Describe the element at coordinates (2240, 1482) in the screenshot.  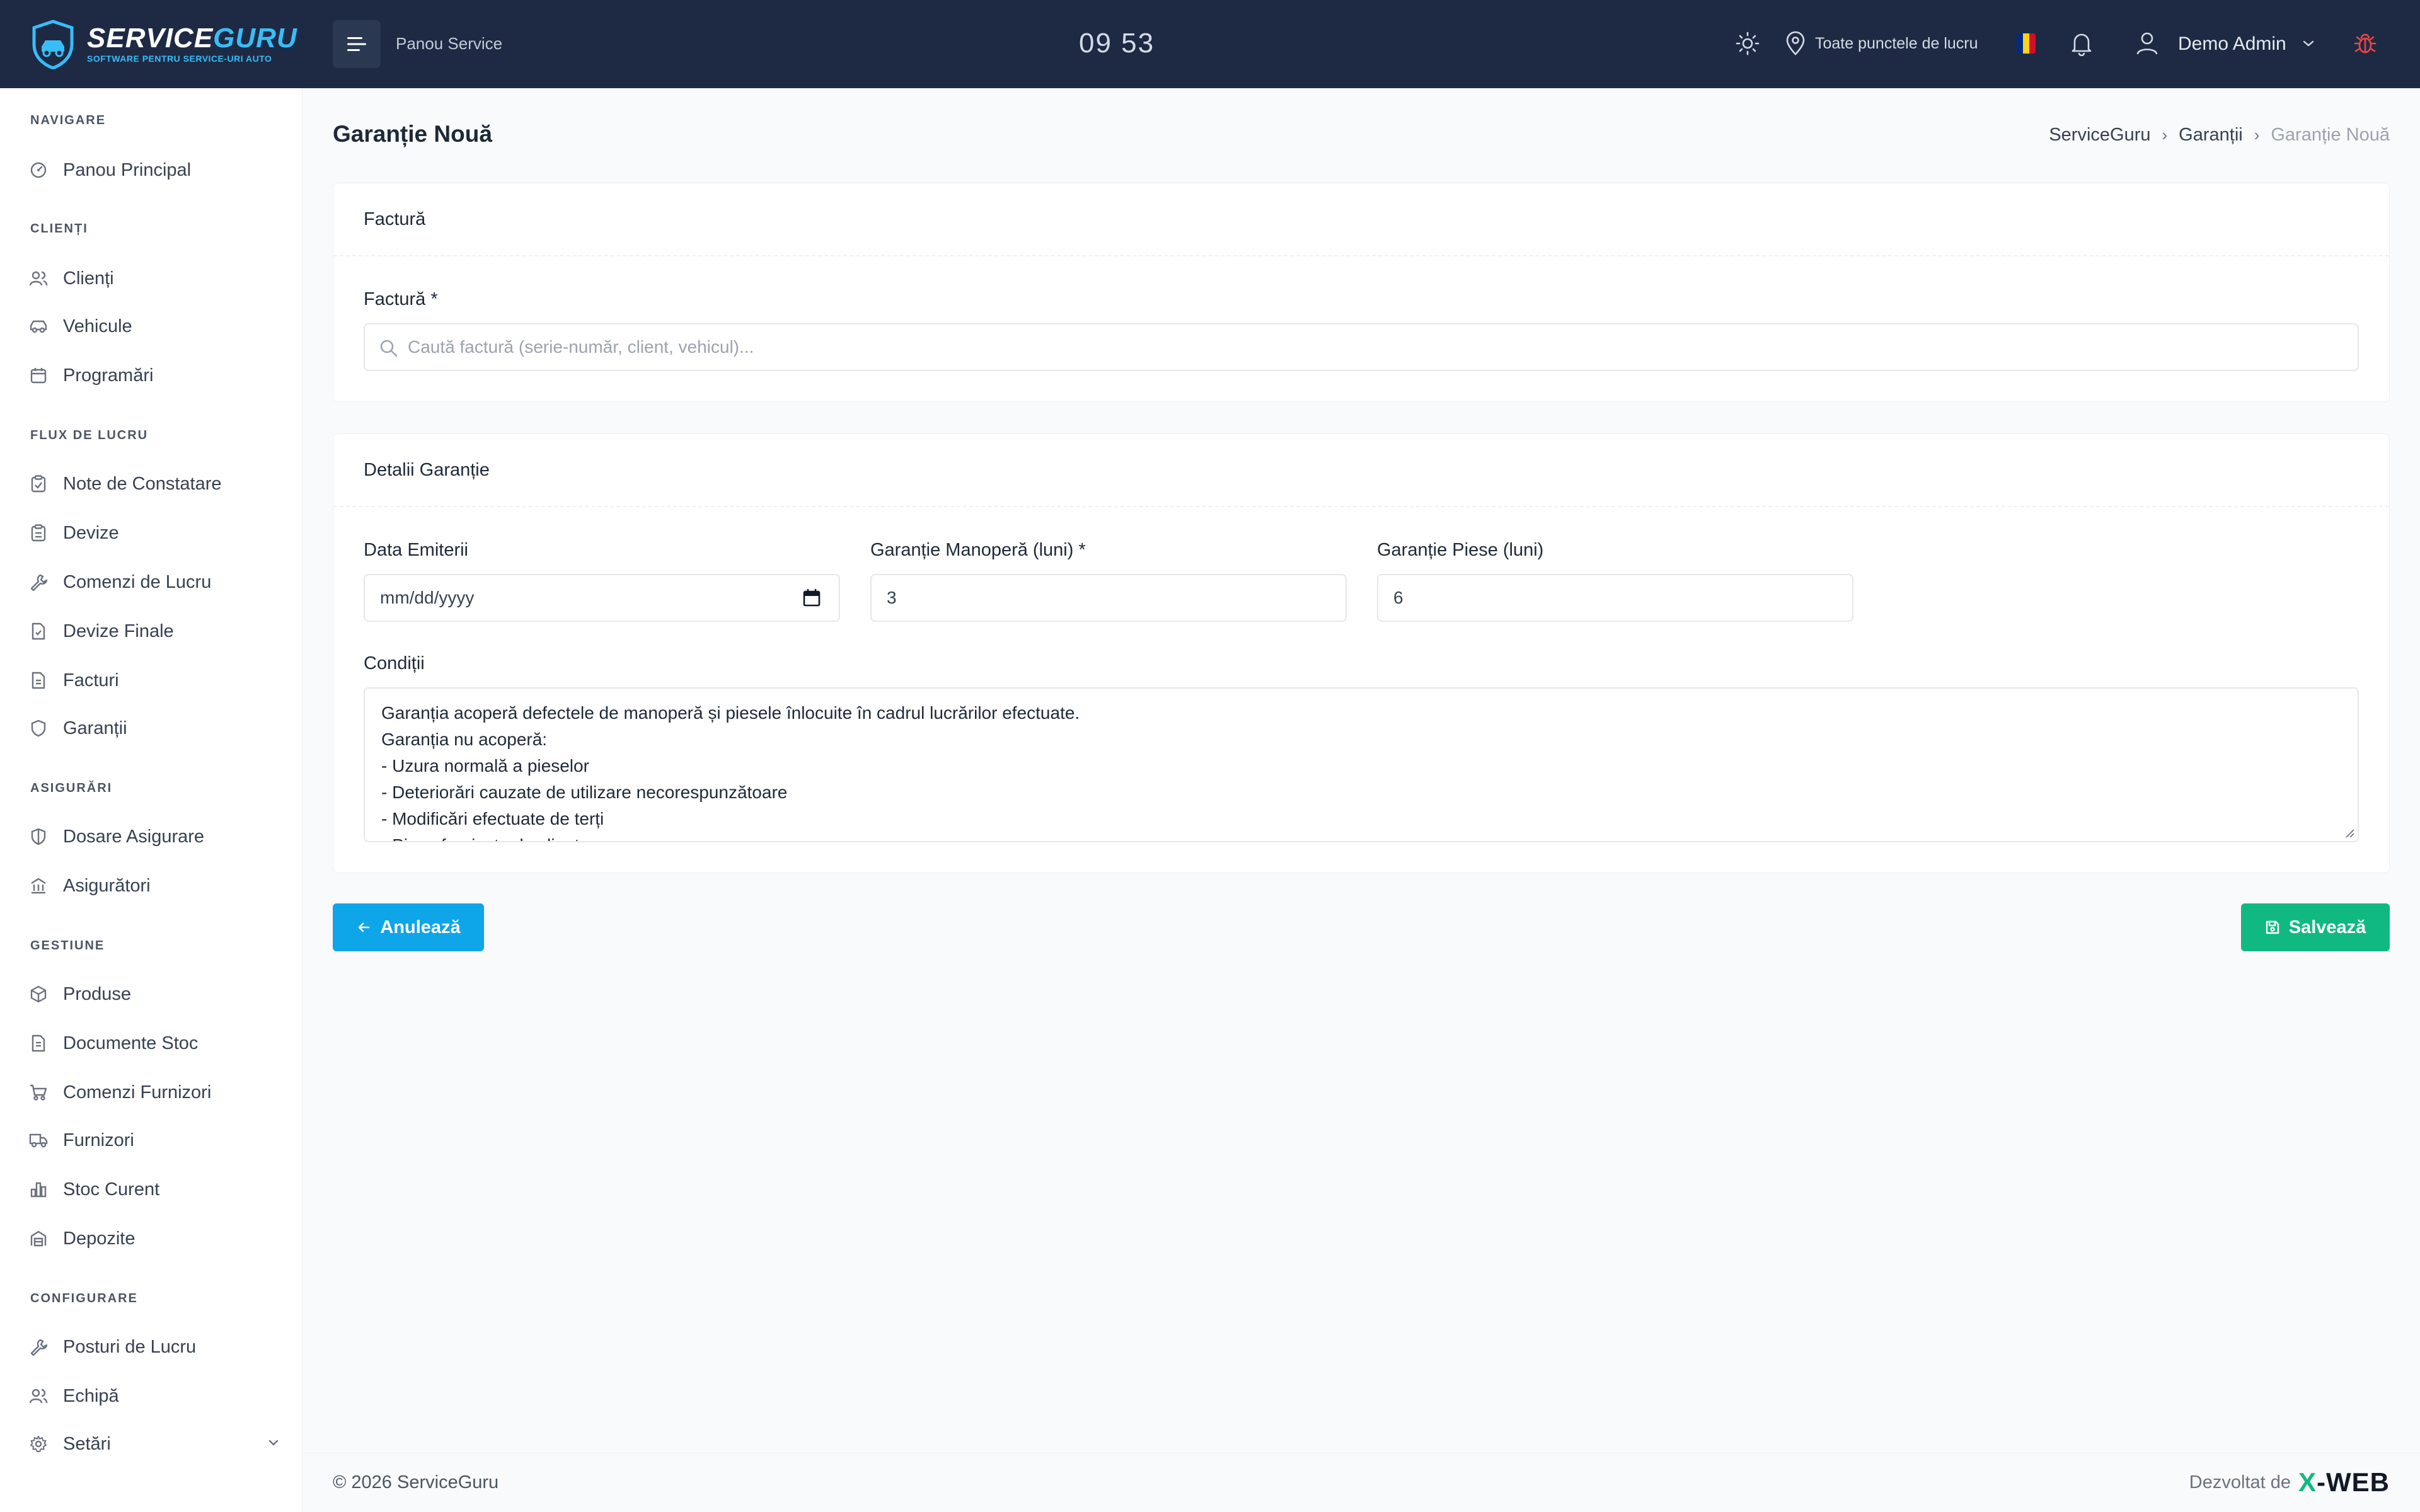
I see `developed-by-label: Dezvoltat de` at that location.